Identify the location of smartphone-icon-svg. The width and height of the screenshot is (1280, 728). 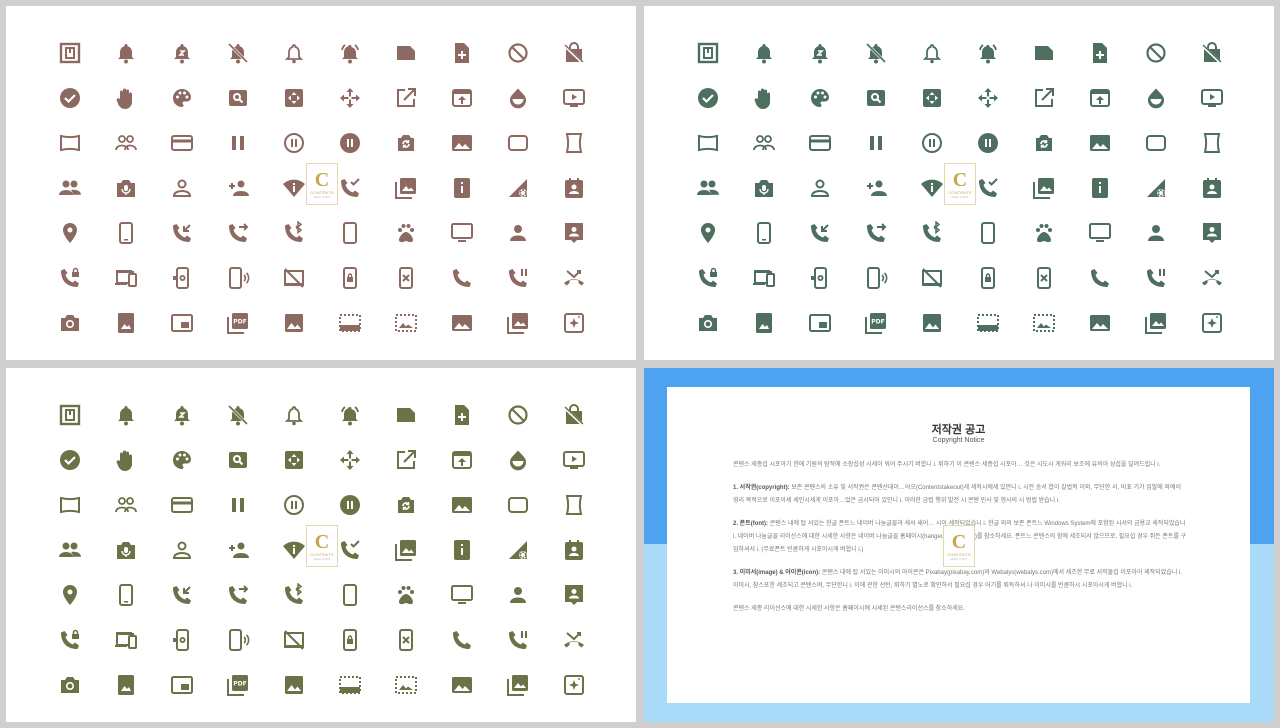
(988, 232).